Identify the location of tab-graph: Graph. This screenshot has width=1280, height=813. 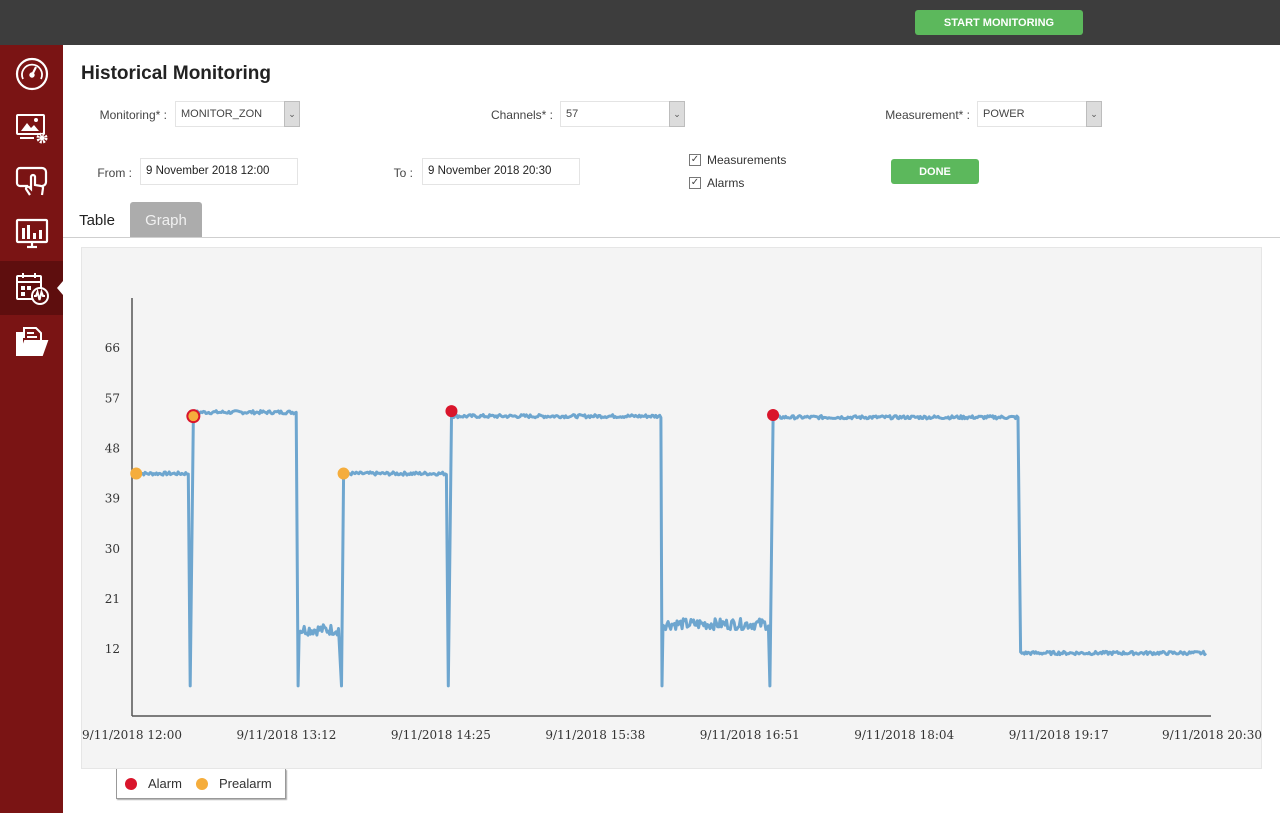
(166, 220).